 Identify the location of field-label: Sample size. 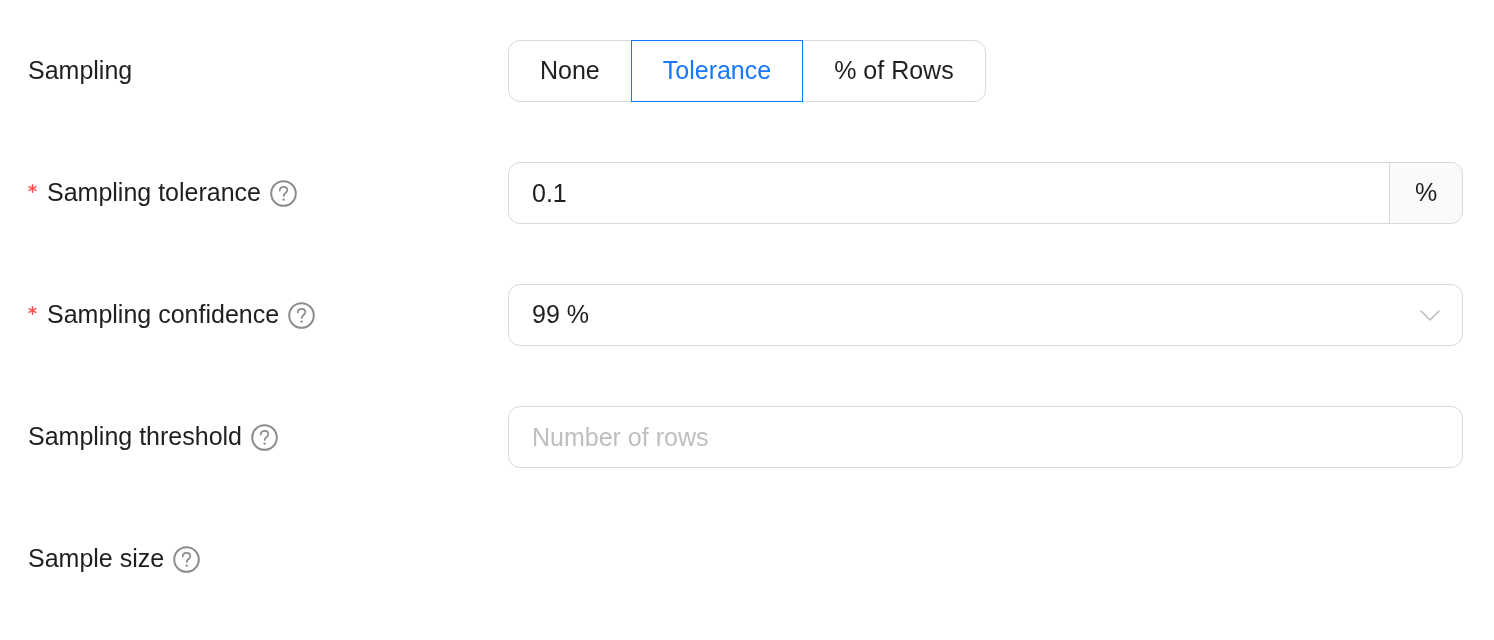
(96, 559).